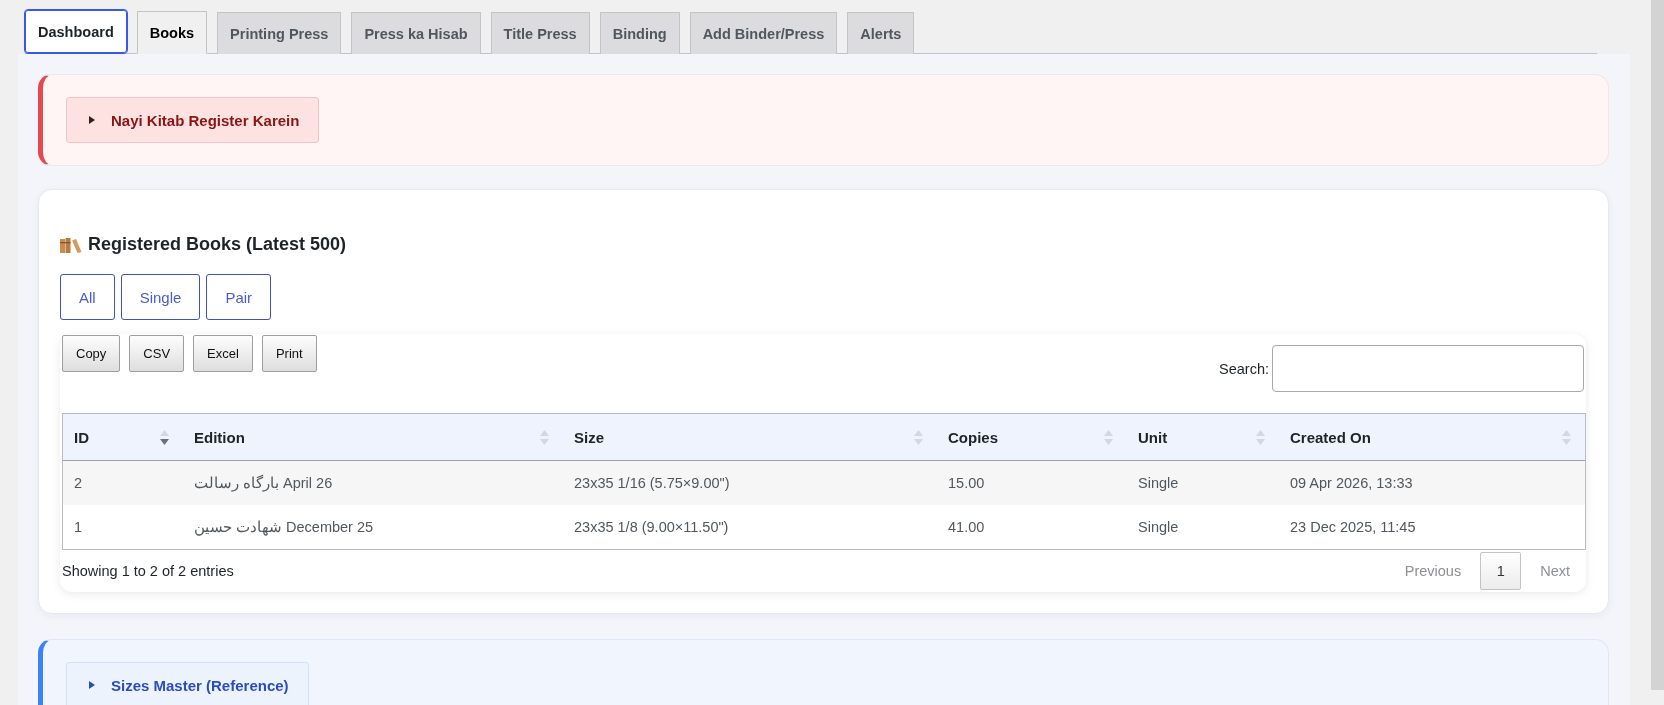 The image size is (1664, 705). I want to click on table-cell: 23x35 1/16 (5.75×9.00"), so click(750, 483).